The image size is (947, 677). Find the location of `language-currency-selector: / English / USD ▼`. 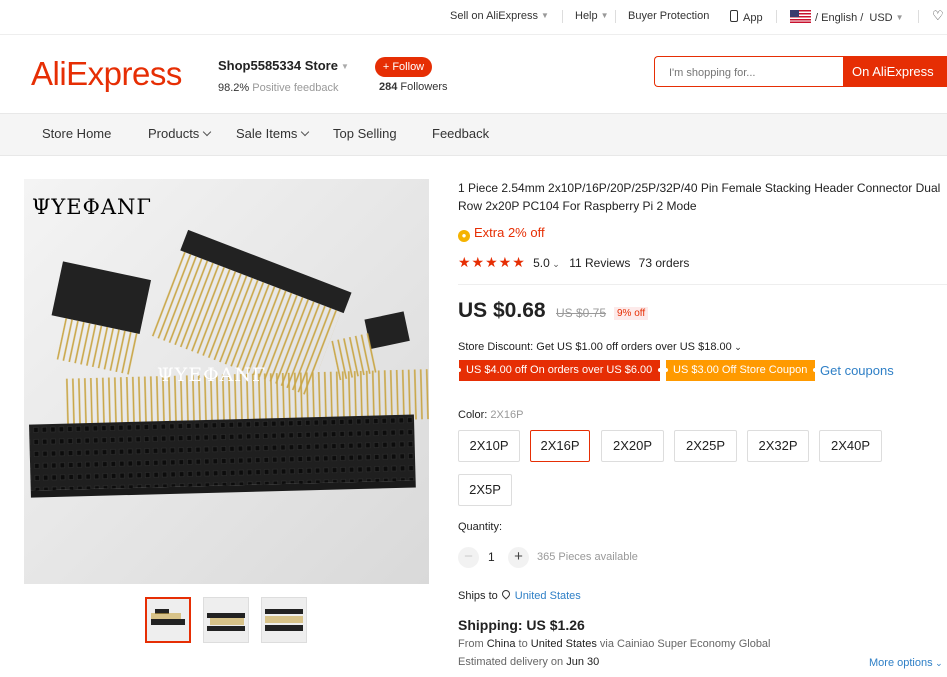

language-currency-selector: / English / USD ▼ is located at coordinates (847, 17).